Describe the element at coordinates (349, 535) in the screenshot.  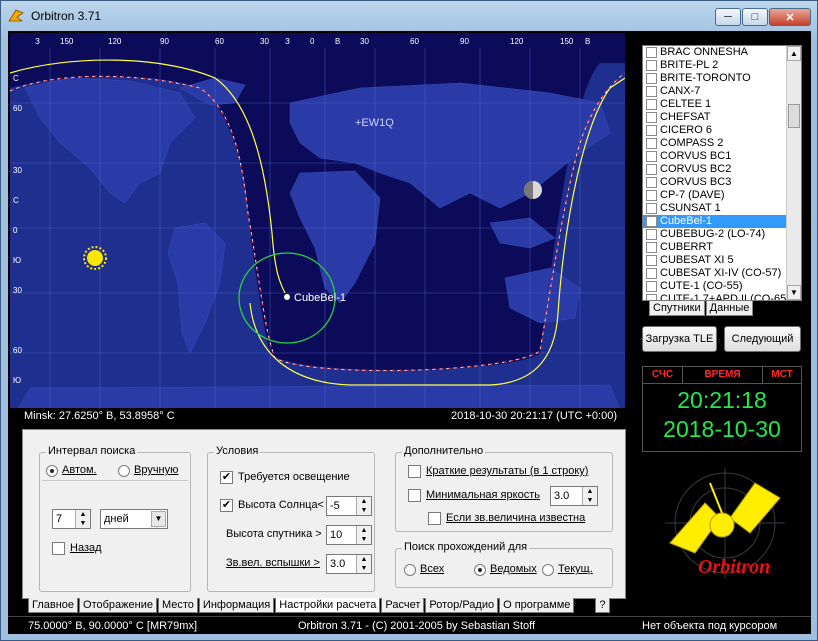
I see `sat-altitude-spinner: 10 ▲ ▼` at that location.